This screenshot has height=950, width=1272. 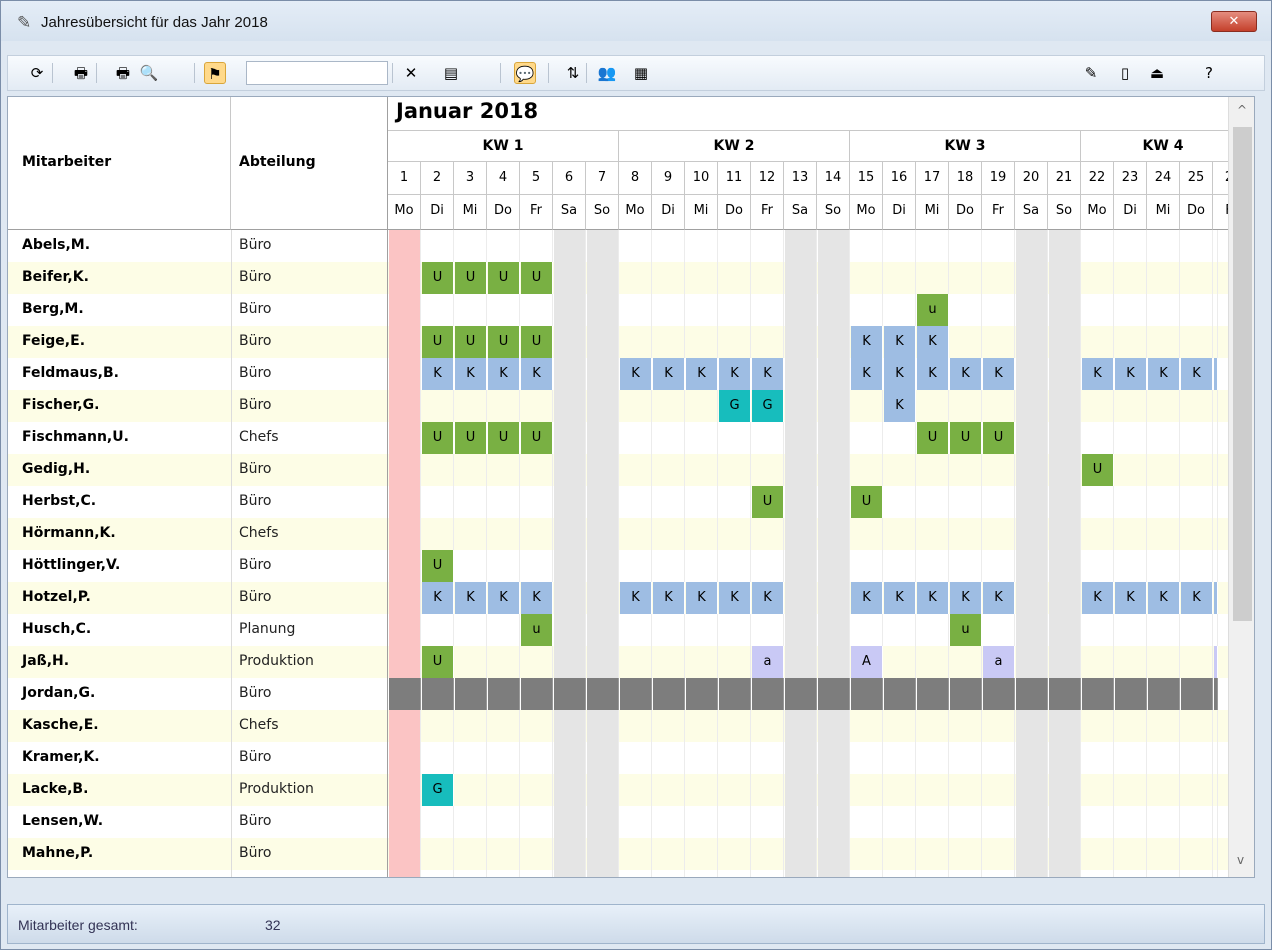 I want to click on absence-mark: G, so click(x=768, y=406).